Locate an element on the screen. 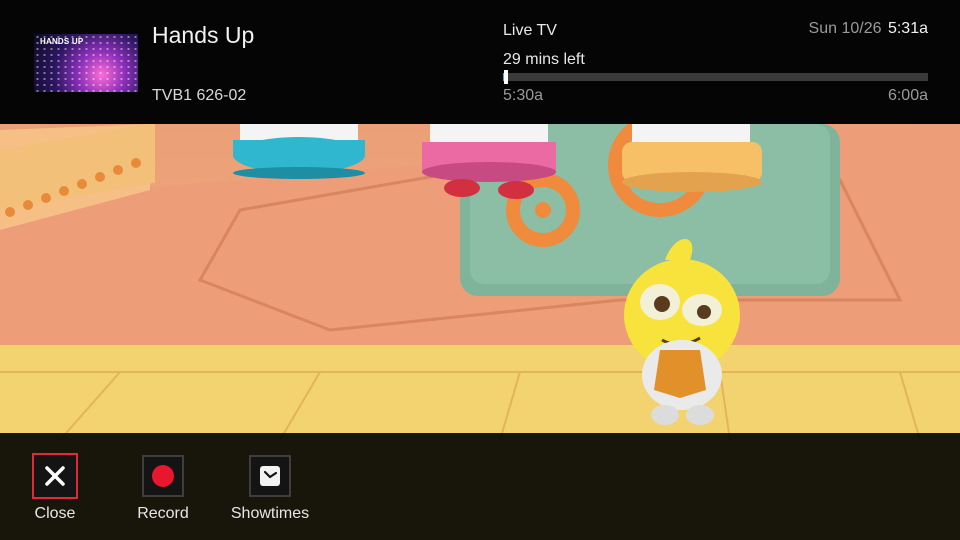 The image size is (960, 540). progress-knob is located at coordinates (506, 77).